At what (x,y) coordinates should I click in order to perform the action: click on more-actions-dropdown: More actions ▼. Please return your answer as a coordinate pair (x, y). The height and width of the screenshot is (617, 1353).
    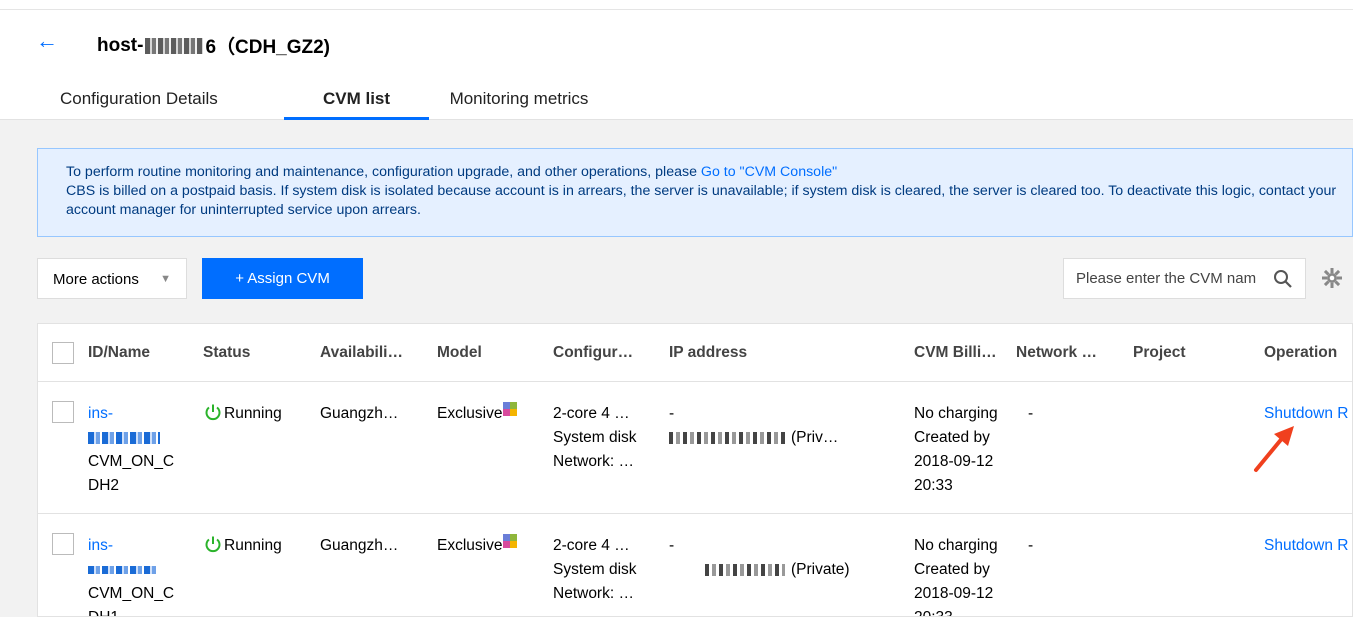
    Looking at the image, I should click on (112, 278).